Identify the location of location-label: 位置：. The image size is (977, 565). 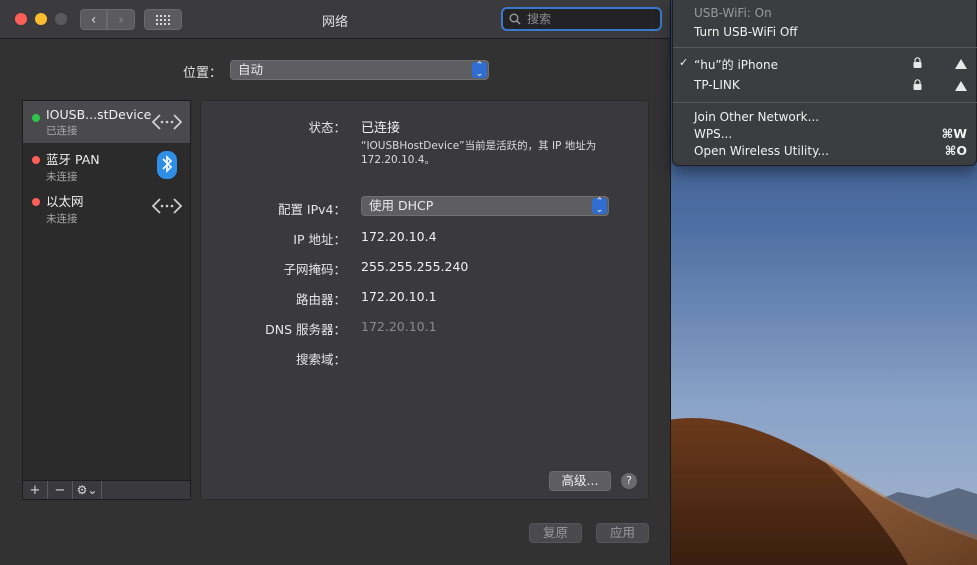
(203, 73).